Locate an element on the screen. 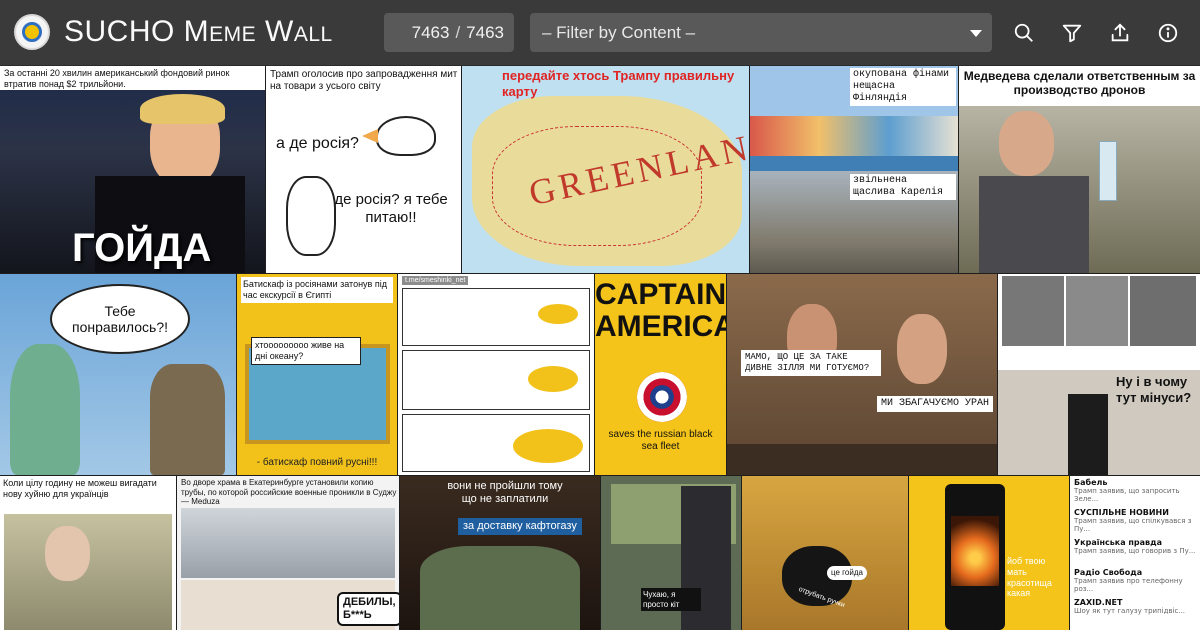 This screenshot has height=630, width=1200. uranium-line-2: МИ ЗБАГАЧУЄМО УРАН is located at coordinates (935, 404).